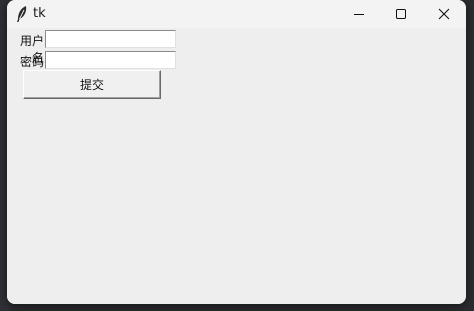 The width and height of the screenshot is (474, 311). I want to click on window-title: tk, so click(39, 13).